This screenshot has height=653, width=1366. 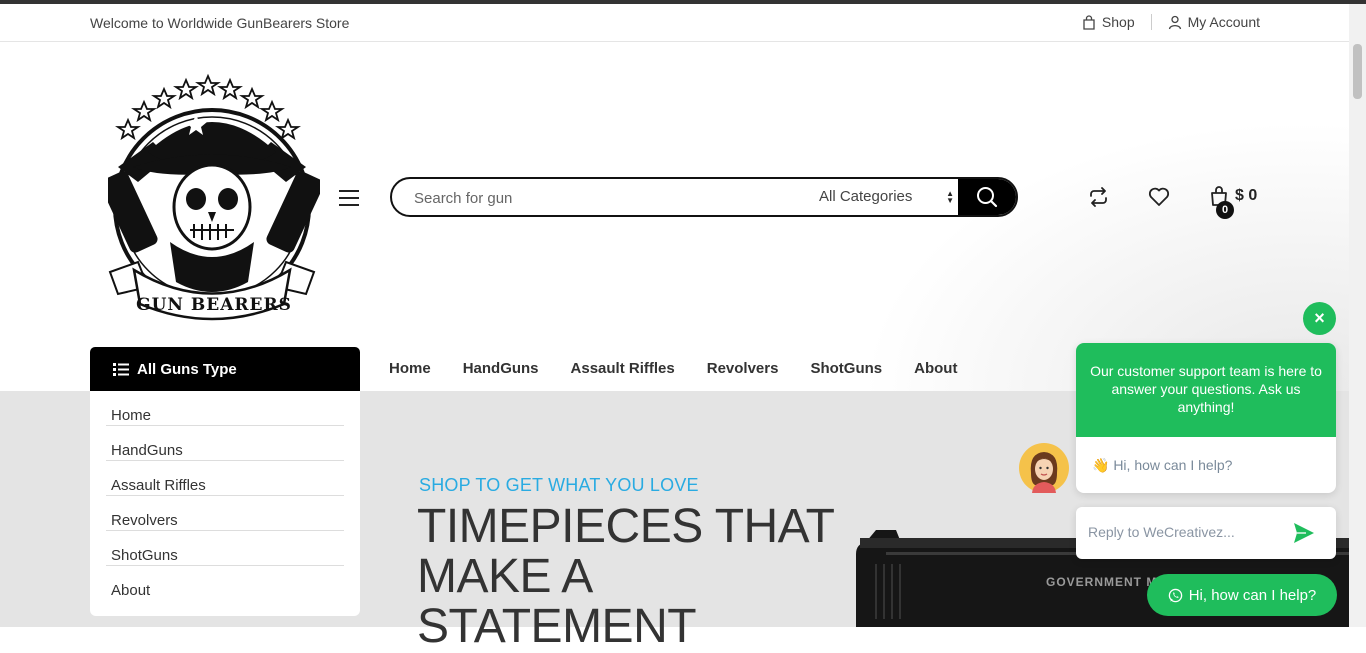 I want to click on search-icon, so click(x=987, y=197).